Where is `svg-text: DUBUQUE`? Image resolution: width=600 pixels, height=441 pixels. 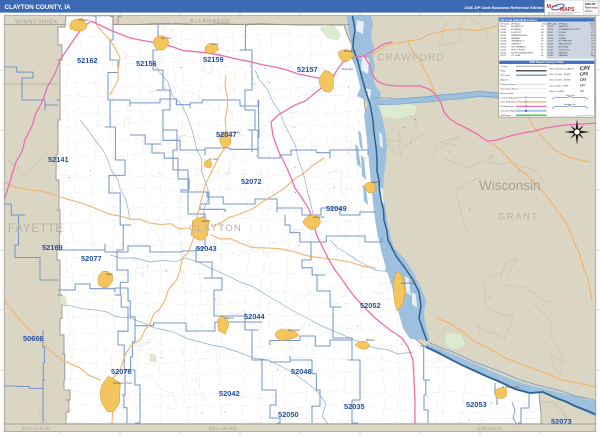
svg-text: DUBUQUE is located at coordinates (489, 428).